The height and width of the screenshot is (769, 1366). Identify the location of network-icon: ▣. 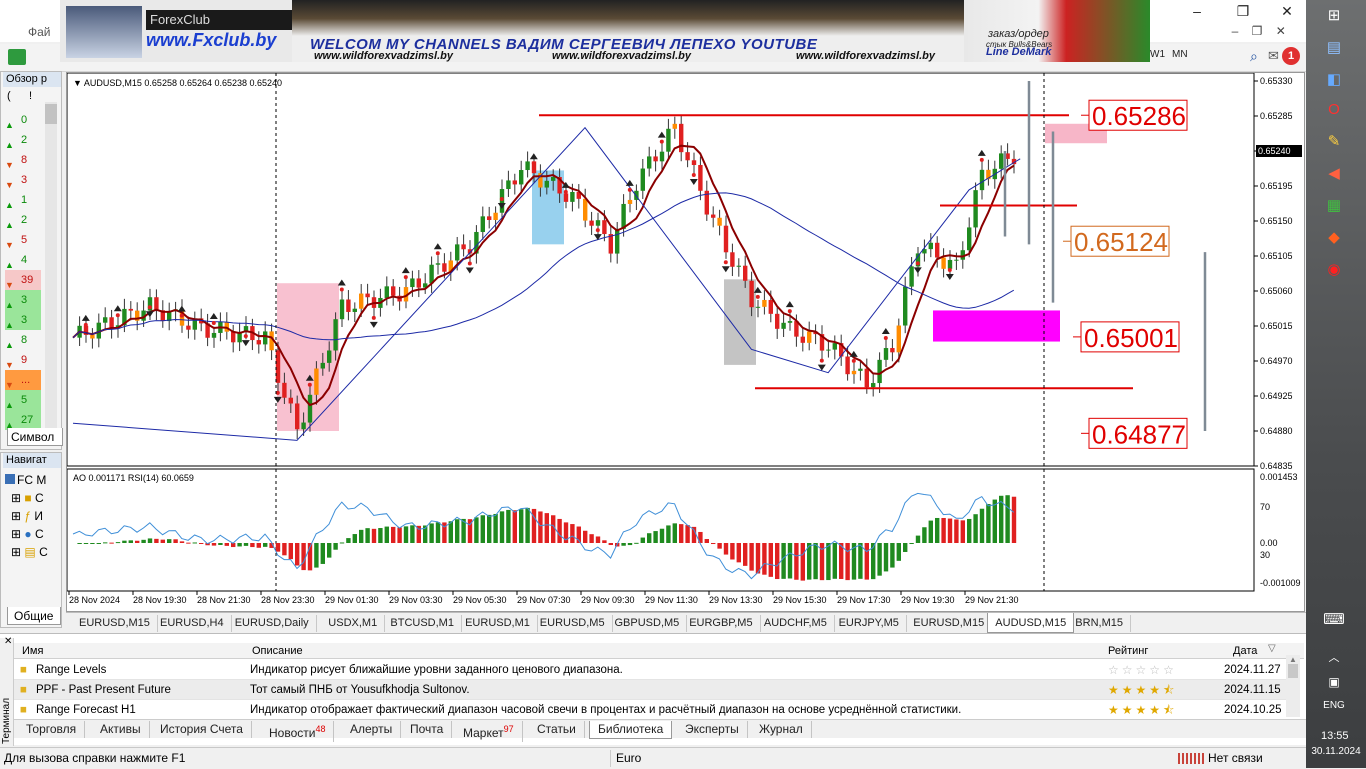
(1334, 682).